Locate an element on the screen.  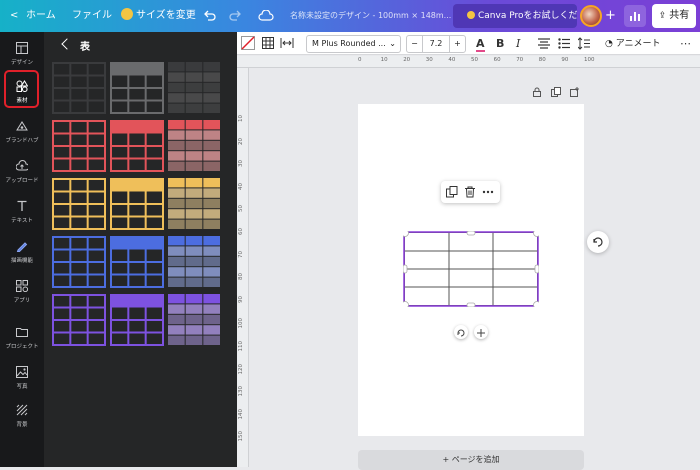
ruler-tick-label: 50 is located at coordinates (241, 209).